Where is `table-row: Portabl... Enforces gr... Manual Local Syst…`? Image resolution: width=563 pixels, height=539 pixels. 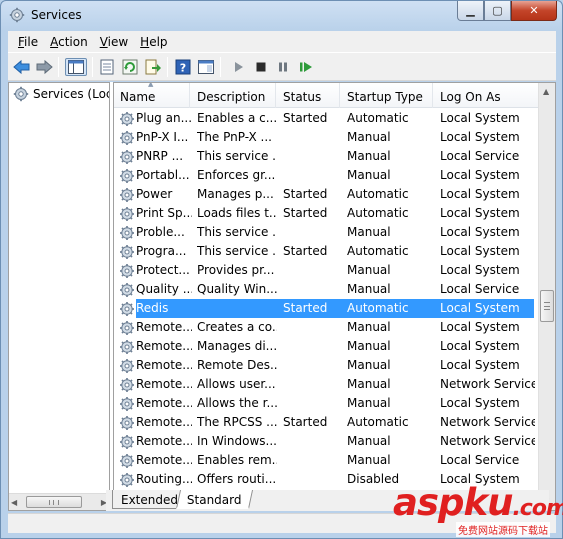 table-row: Portabl... Enforces gr... Manual Local Syst… is located at coordinates (327, 175).